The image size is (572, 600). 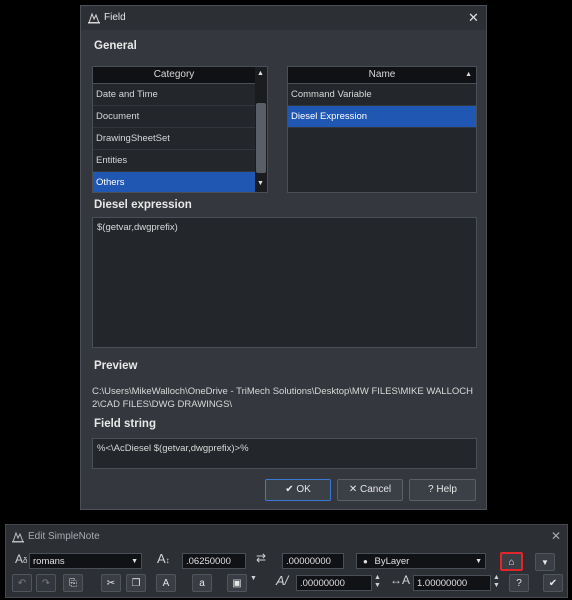 What do you see at coordinates (446, 489) in the screenshot?
I see `help-label: Help` at bounding box center [446, 489].